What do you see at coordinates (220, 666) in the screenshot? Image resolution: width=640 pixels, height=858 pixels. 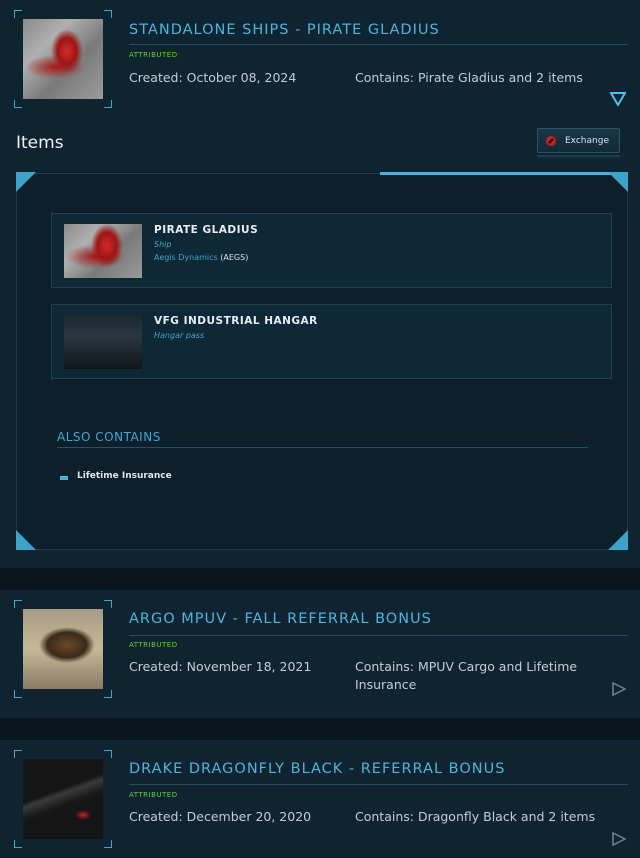 I see `created-date: Created: November 18, 2021` at bounding box center [220, 666].